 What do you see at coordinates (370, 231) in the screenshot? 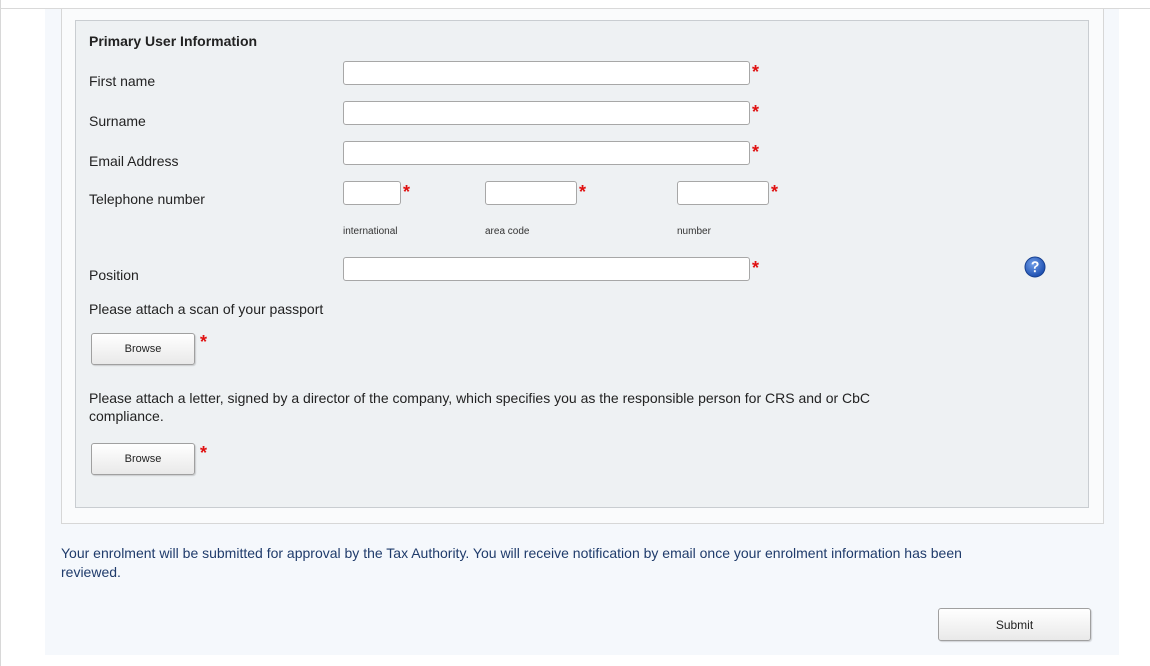
I see `international-sublabel: international` at bounding box center [370, 231].